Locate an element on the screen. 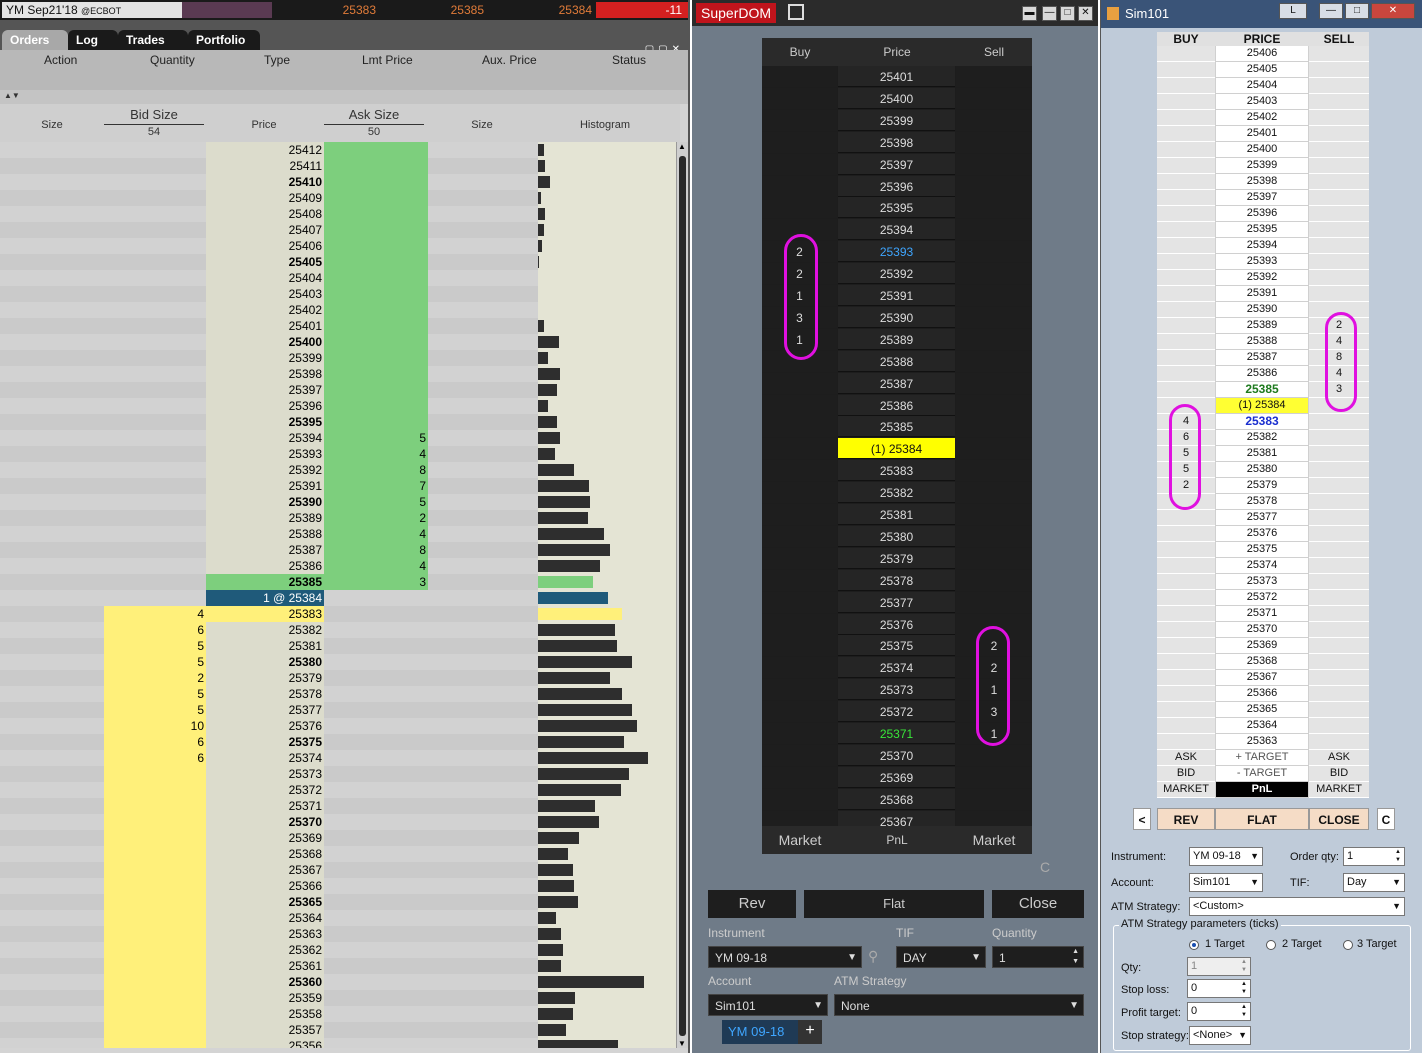  book-row: 25364 is located at coordinates (338, 918).